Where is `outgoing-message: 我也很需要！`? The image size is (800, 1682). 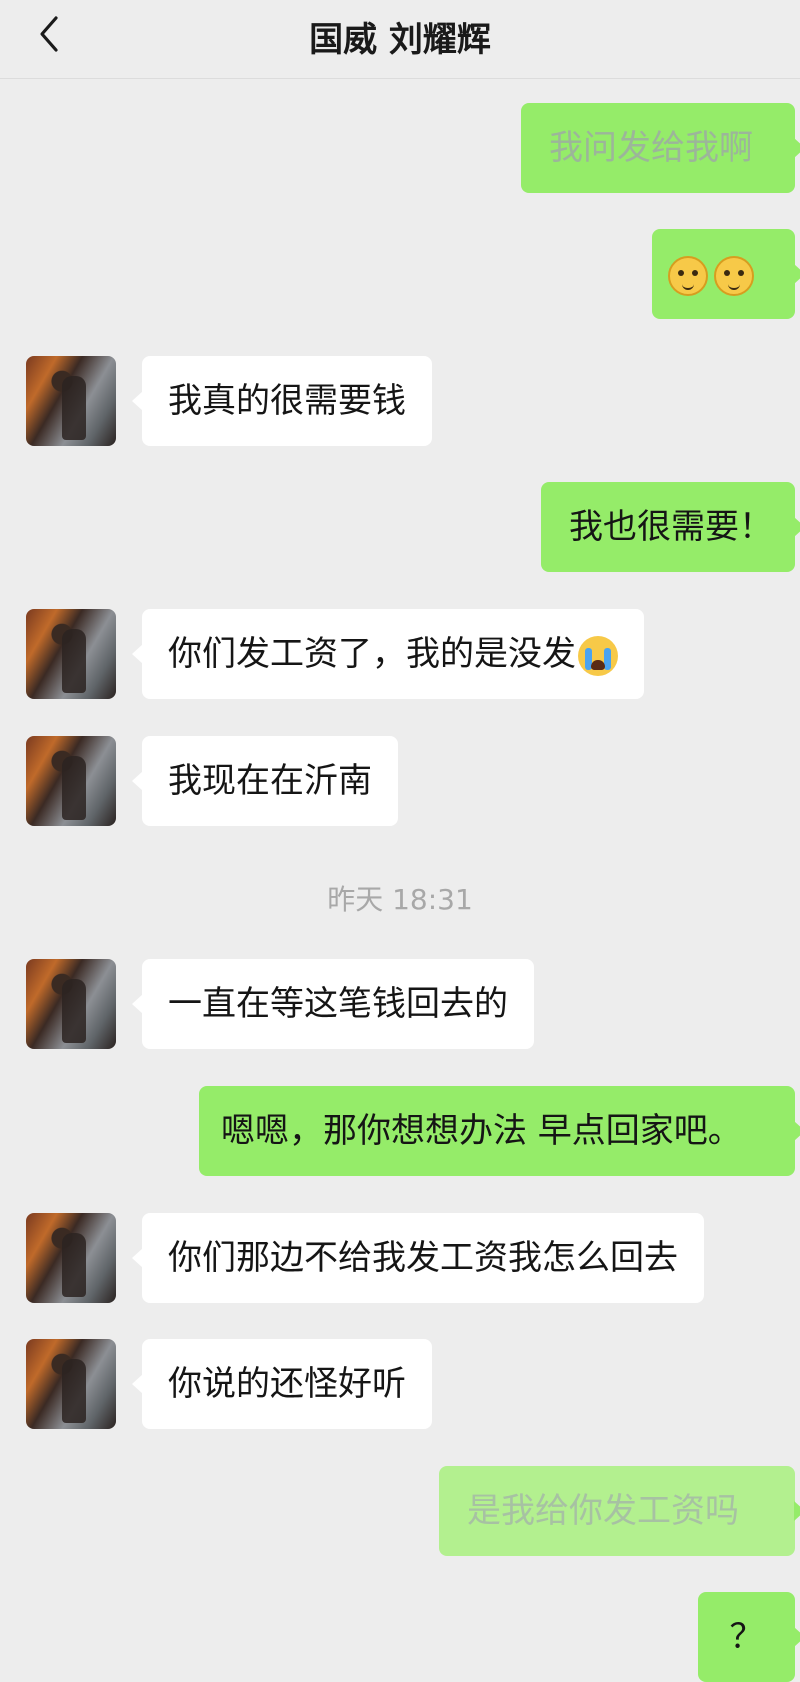 outgoing-message: 我也很需要！ is located at coordinates (670, 527).